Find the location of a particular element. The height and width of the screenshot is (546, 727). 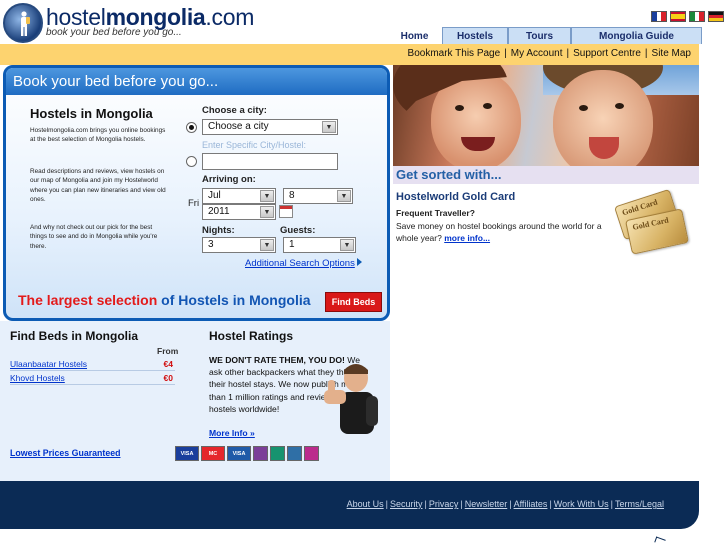

choose-city-label: Choose a city: is located at coordinates (234, 110).